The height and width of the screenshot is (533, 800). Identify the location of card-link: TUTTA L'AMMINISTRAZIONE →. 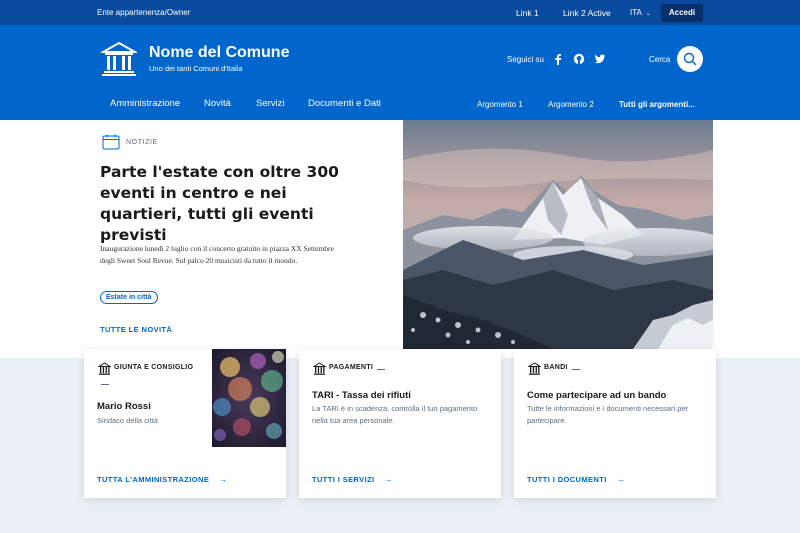
(162, 479).